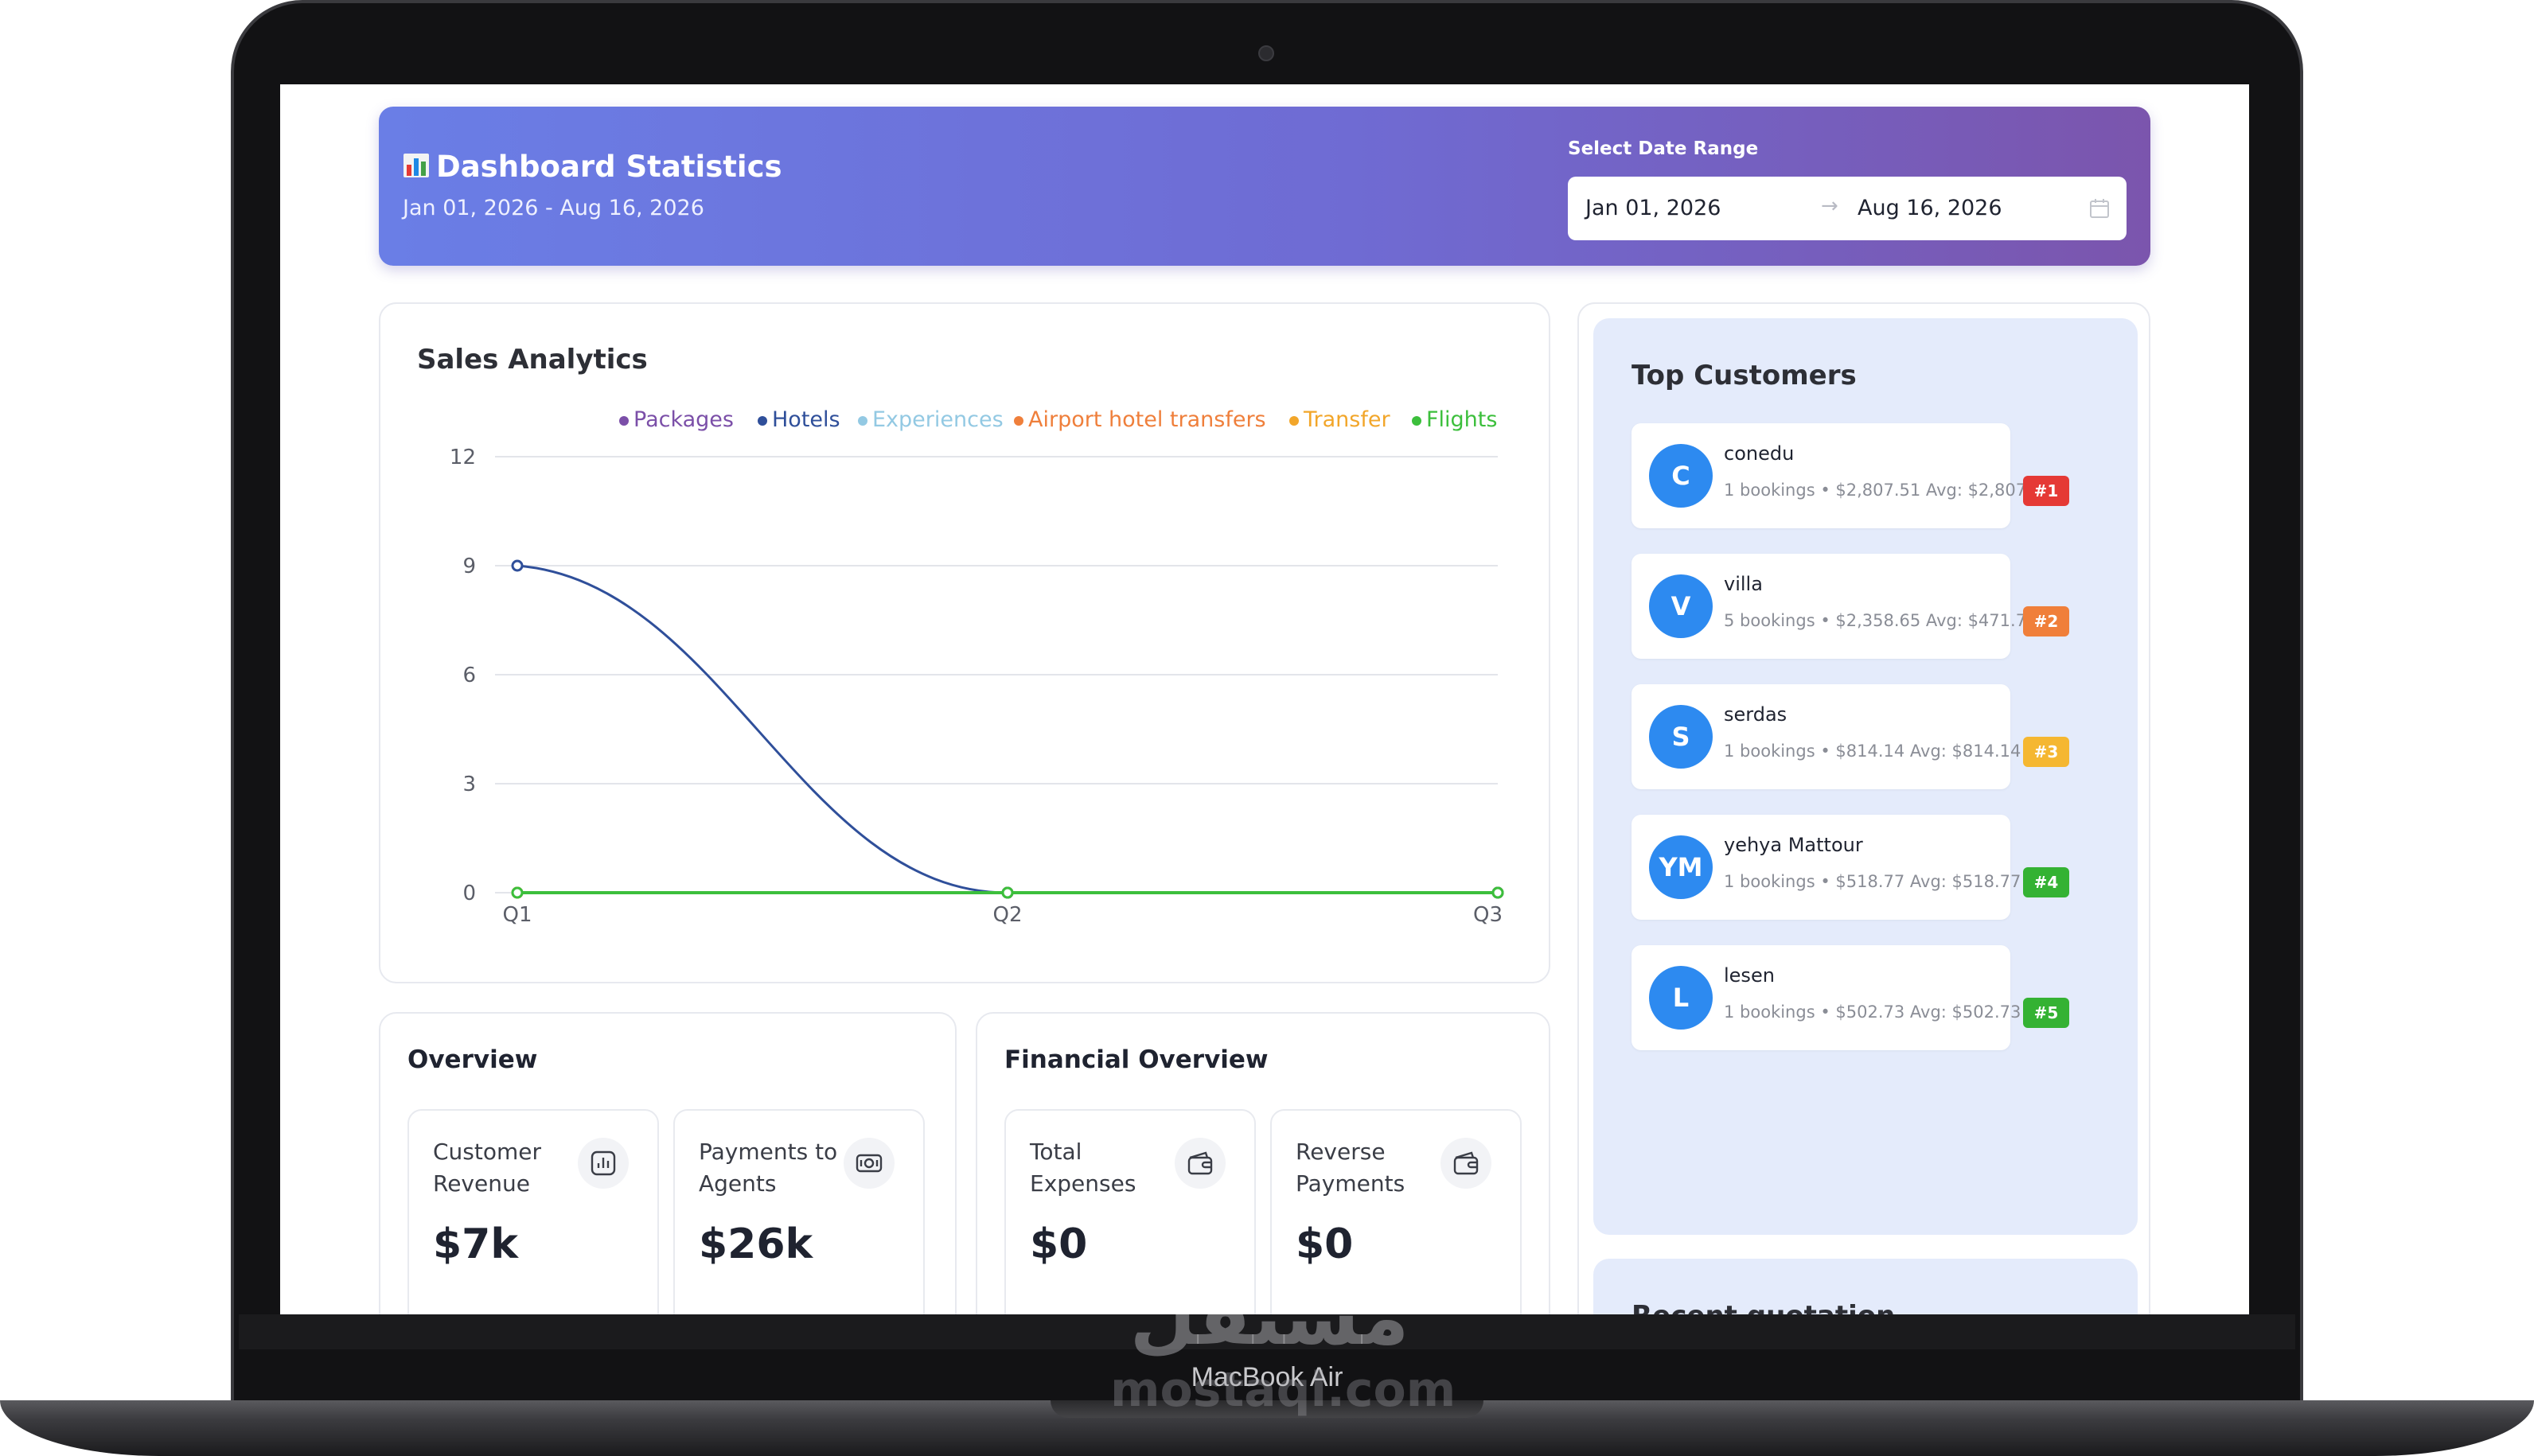 This screenshot has height=1456, width=2534. Describe the element at coordinates (1681, 606) in the screenshot. I see `avatar: V` at that location.